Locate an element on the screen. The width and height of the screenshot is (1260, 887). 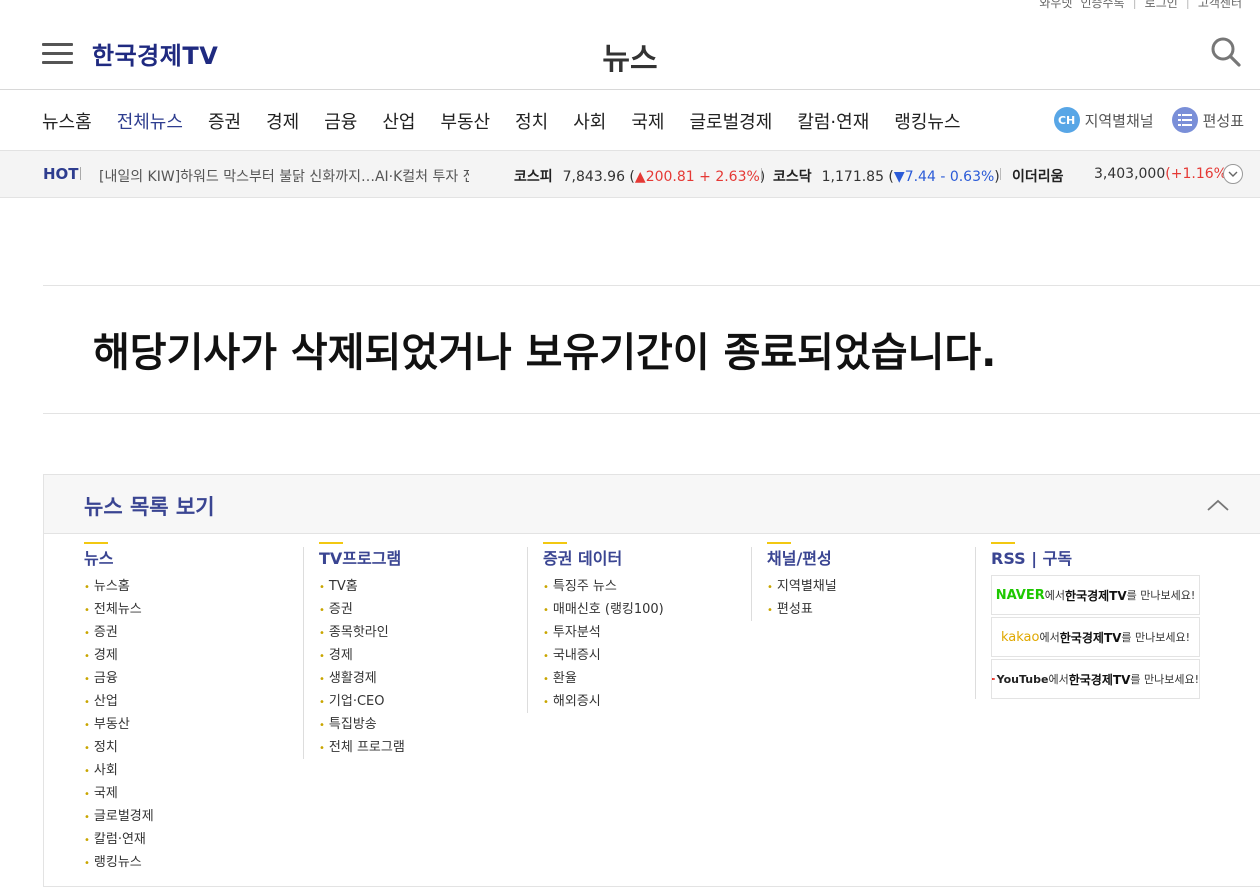
news-list-title: 뉴스 목록 보기 is located at coordinates (149, 507).